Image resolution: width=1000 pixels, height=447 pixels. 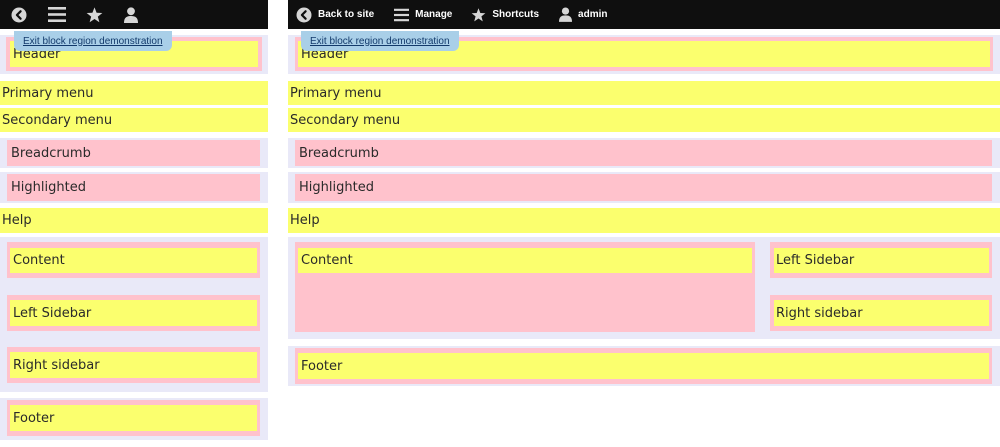 What do you see at coordinates (593, 14) in the screenshot?
I see `user-label: admin` at bounding box center [593, 14].